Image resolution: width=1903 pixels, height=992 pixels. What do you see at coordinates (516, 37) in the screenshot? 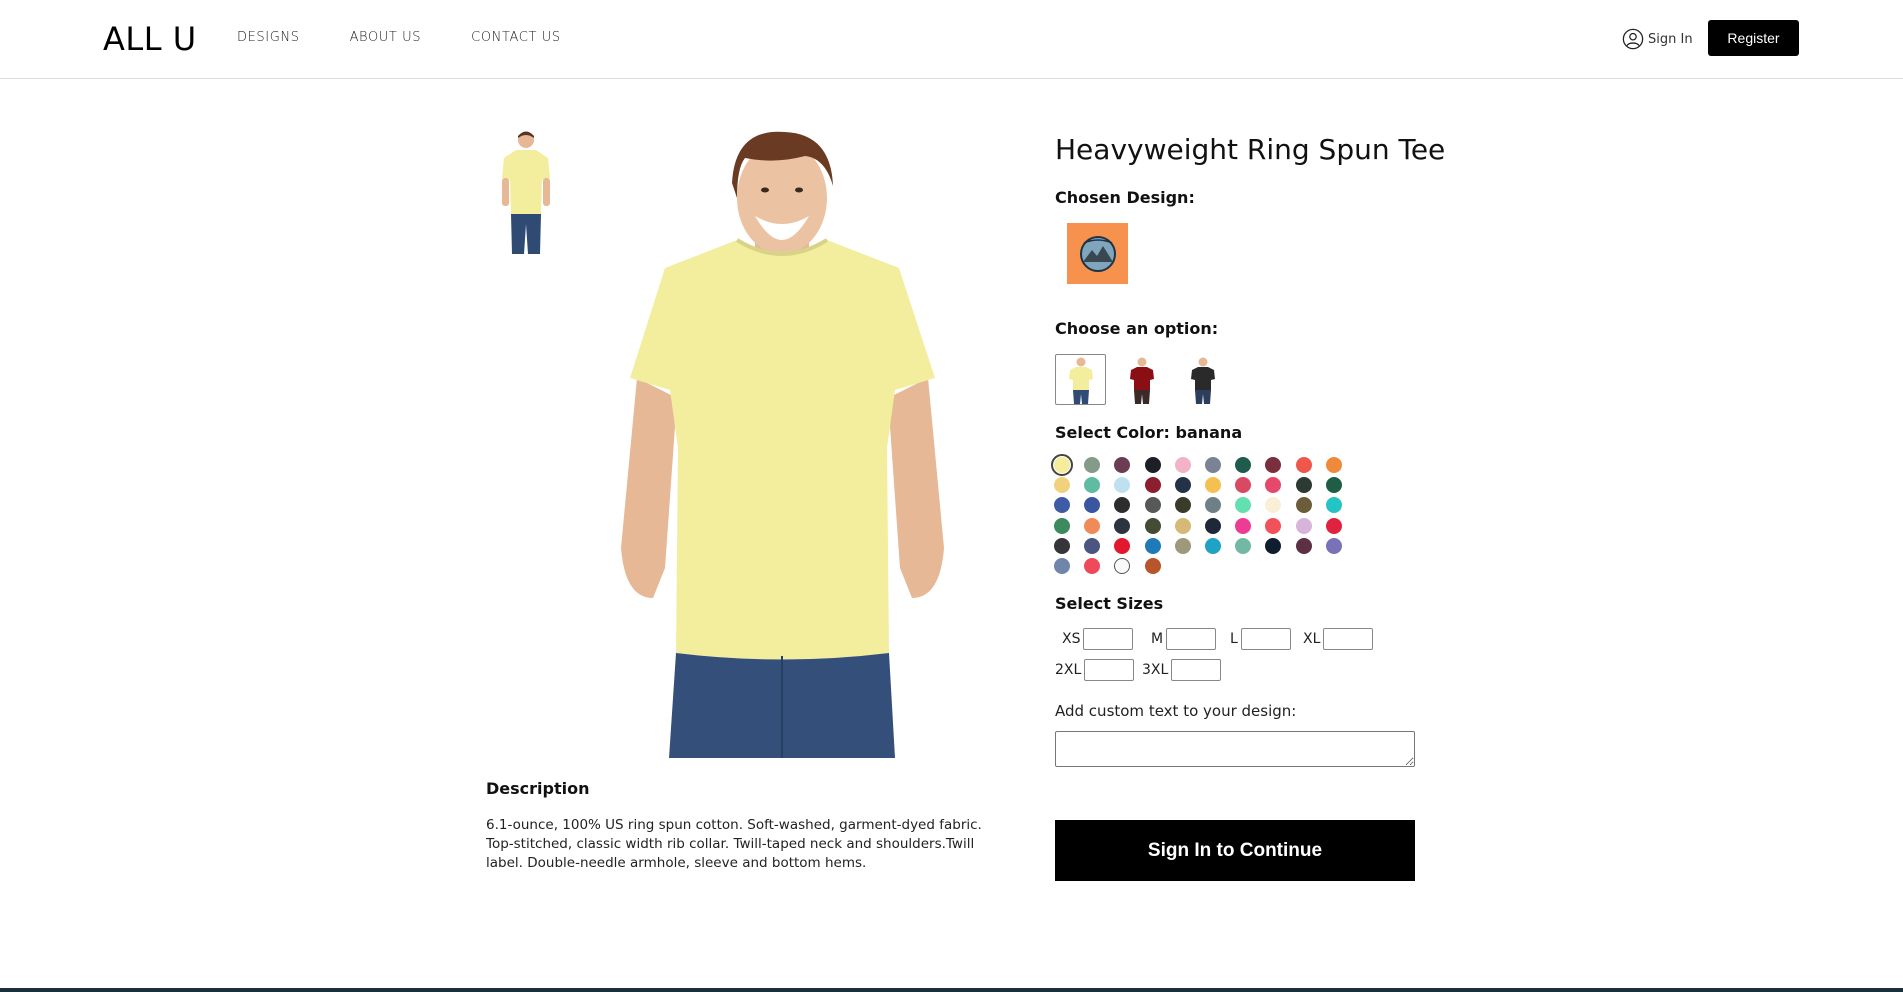
I see `nav-contact-us: CONTACT US` at bounding box center [516, 37].